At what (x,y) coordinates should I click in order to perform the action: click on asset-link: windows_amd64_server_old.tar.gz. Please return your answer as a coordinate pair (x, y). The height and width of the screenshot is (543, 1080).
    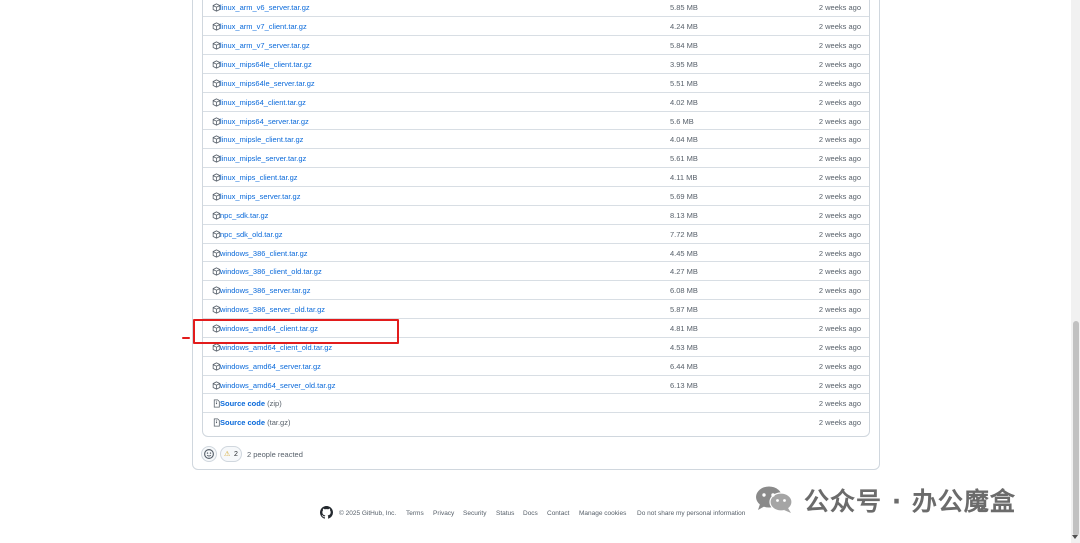
    Looking at the image, I should click on (277, 385).